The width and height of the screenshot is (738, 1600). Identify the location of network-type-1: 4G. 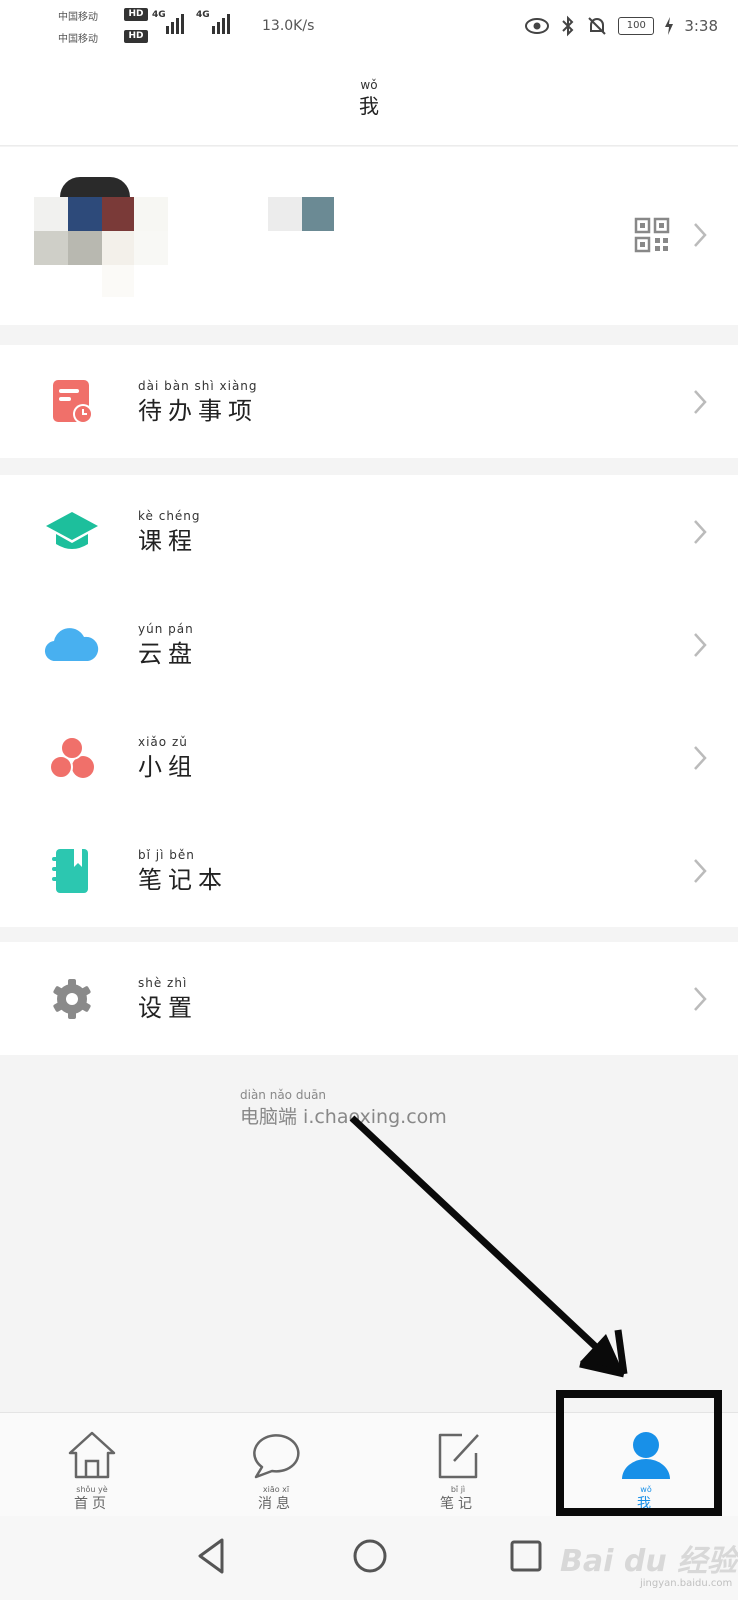
(159, 15).